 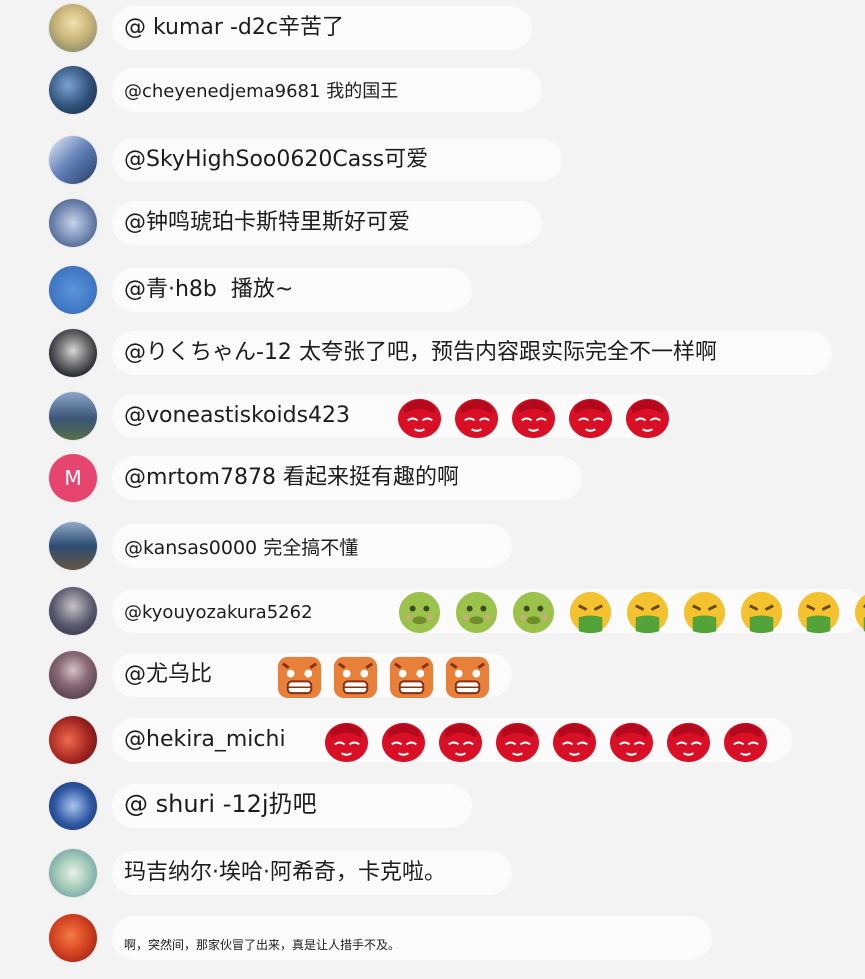 I want to click on comment-user: @ kumar, so click(x=173, y=27).